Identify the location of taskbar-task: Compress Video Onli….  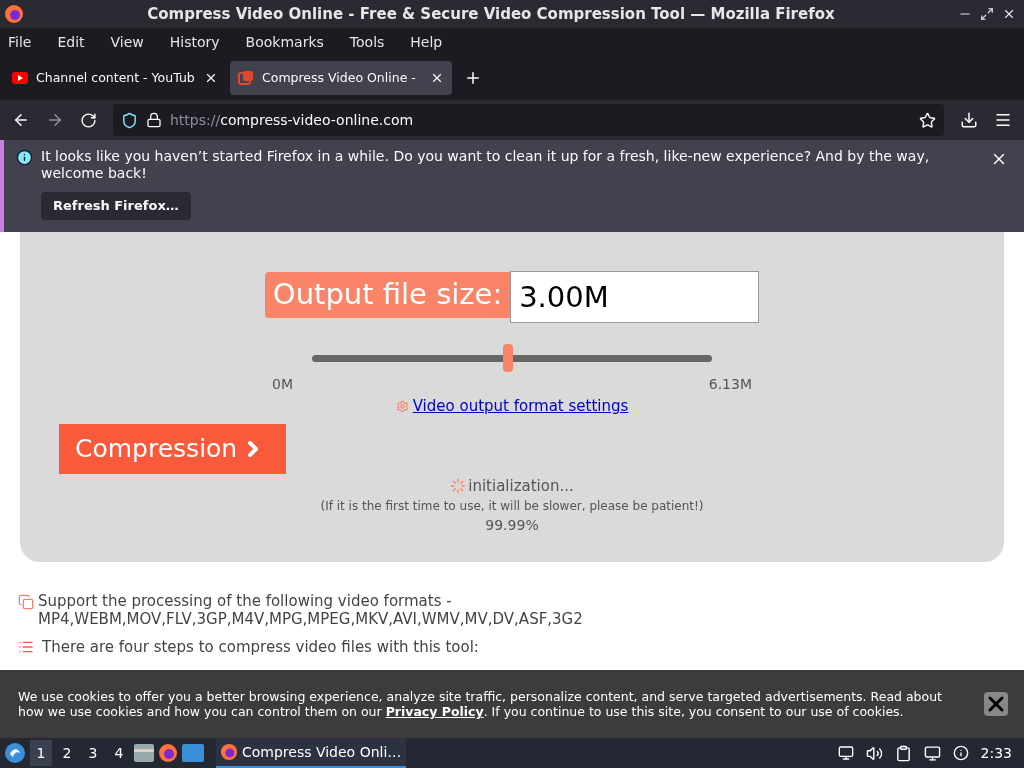
(311, 753).